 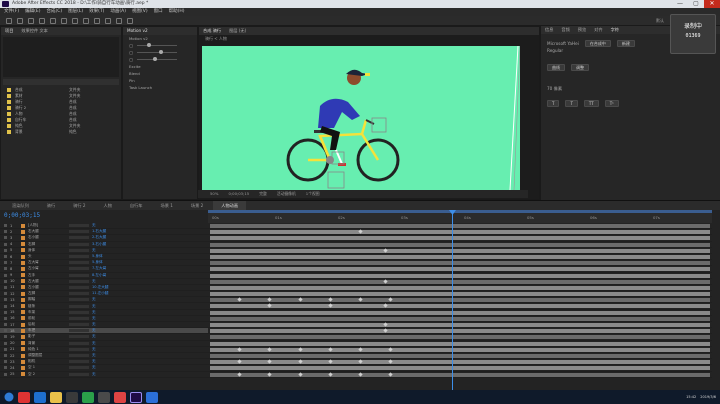 What do you see at coordinates (104, 275) in the screenshot?
I see `layer-parent-dropdown: 8.左小臂` at bounding box center [104, 275].